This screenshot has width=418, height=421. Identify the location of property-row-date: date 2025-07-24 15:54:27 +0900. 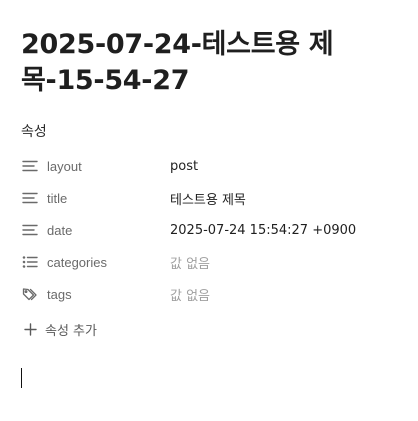
(211, 230).